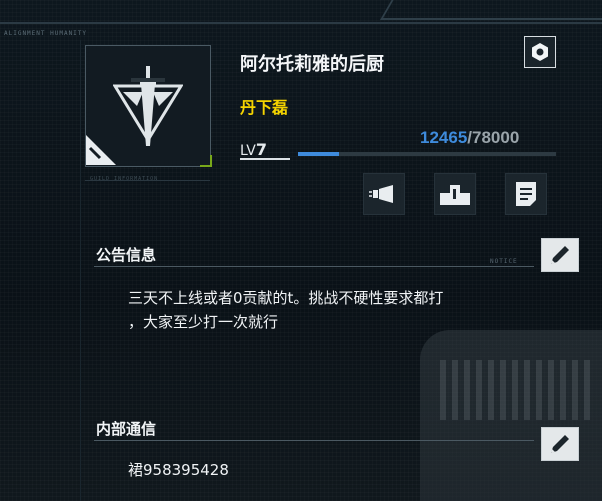  I want to click on podium-icon, so click(455, 195).